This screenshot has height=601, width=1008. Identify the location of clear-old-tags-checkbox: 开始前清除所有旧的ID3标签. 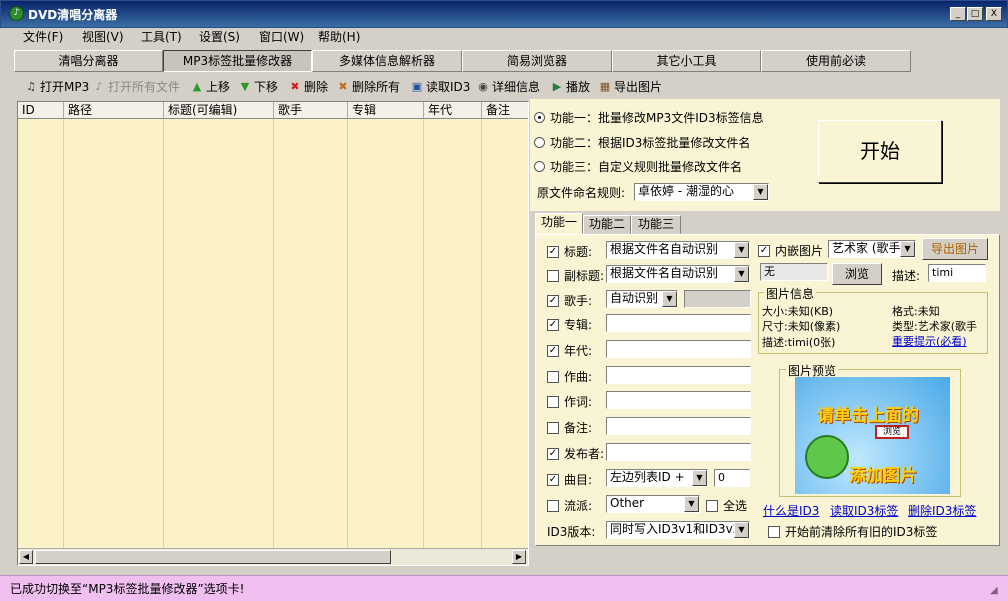
(852, 531).